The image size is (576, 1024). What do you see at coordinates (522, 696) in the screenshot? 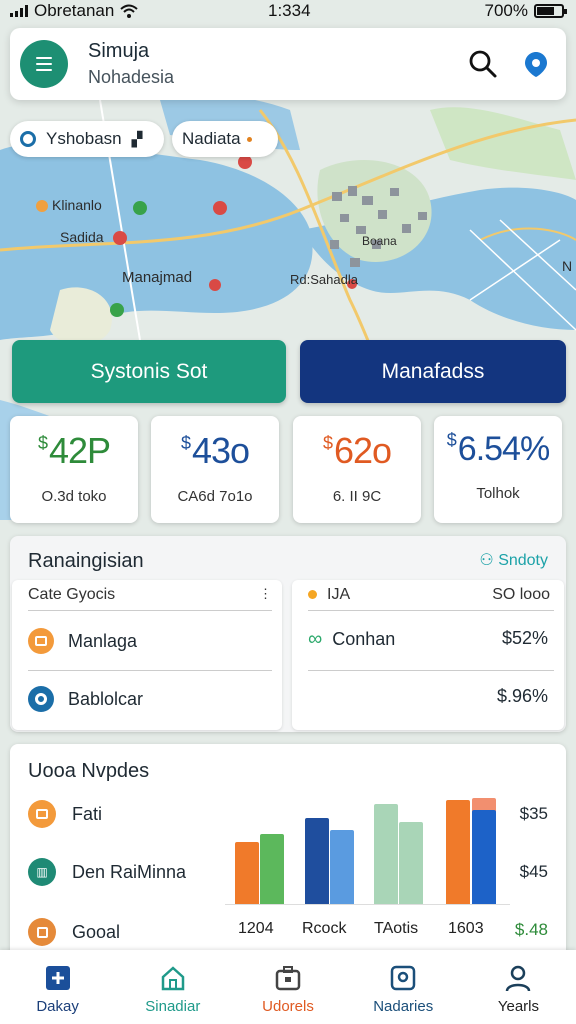
I see `rate-value: $.96%` at bounding box center [522, 696].